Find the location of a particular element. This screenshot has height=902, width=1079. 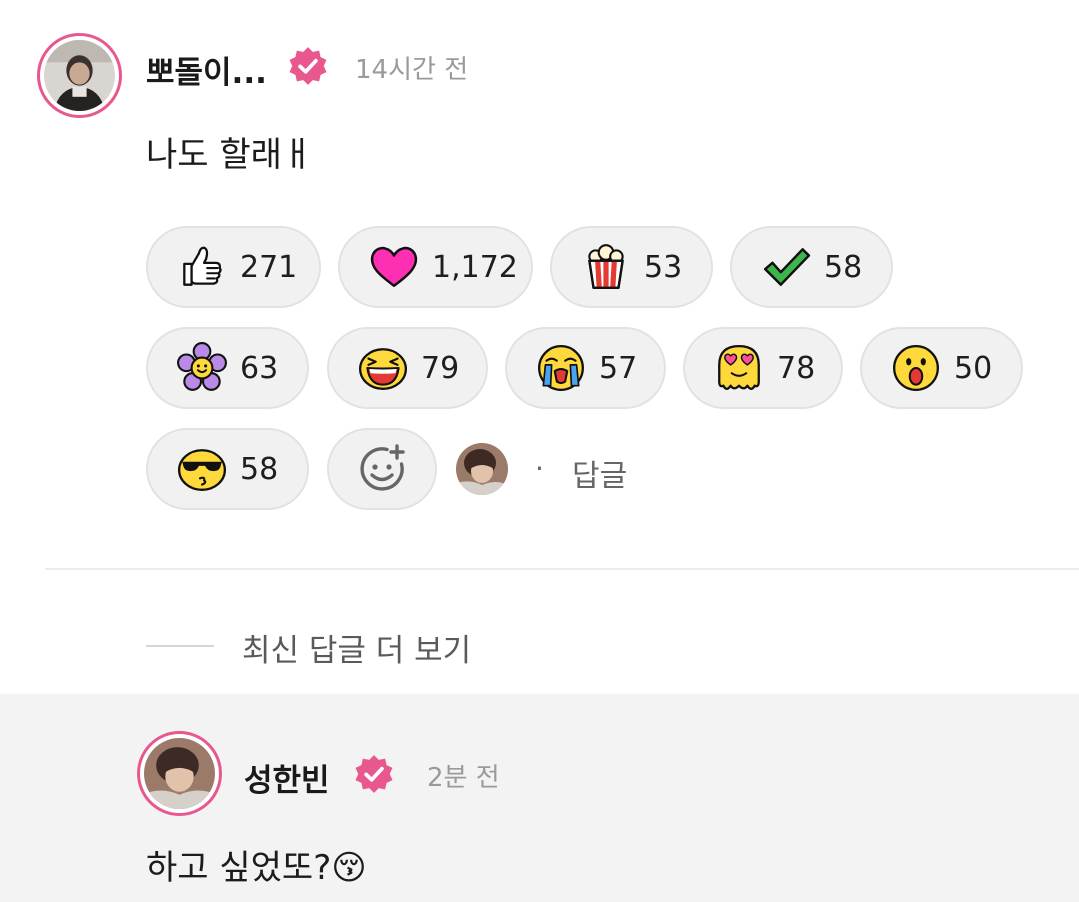

reaction-heart-eyes: 78 is located at coordinates (763, 368).